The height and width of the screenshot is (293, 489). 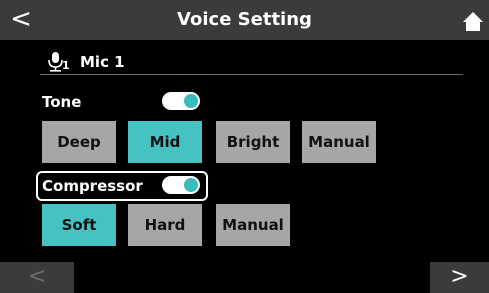 I want to click on tone-bright-button: Bright, so click(x=253, y=142).